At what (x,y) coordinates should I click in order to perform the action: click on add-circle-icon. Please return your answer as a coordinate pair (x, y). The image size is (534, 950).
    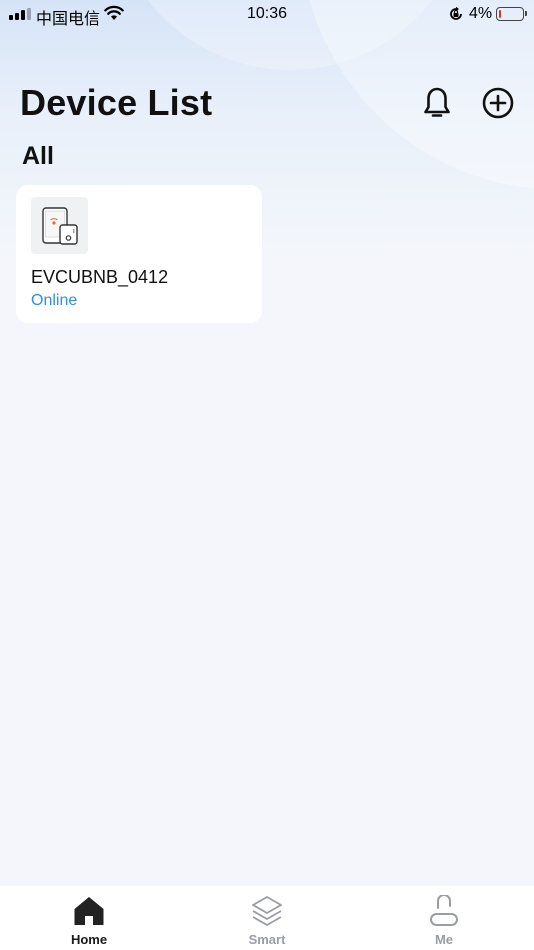
    Looking at the image, I should click on (498, 103).